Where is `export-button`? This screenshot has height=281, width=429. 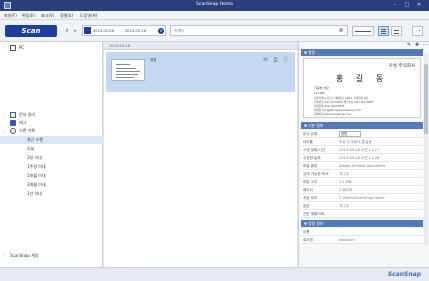
export-button is located at coordinates (363, 31).